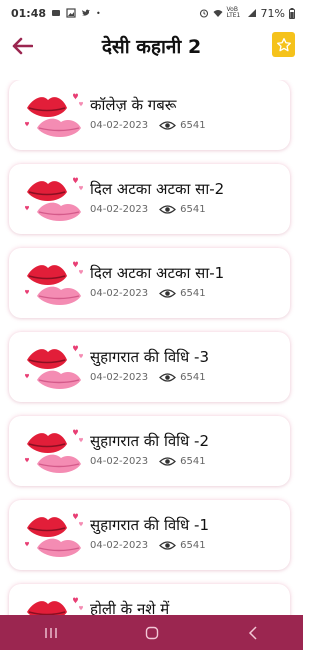 This screenshot has height=650, width=320. What do you see at coordinates (98, 13) in the screenshot?
I see `telegram-icon: •` at bounding box center [98, 13].